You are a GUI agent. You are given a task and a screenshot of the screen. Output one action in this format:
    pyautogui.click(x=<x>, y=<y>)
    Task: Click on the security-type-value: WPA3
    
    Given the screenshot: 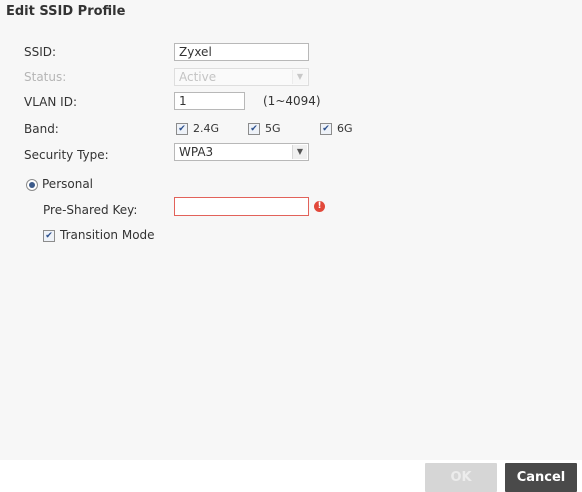 What is the action you would take?
    pyautogui.click(x=196, y=152)
    